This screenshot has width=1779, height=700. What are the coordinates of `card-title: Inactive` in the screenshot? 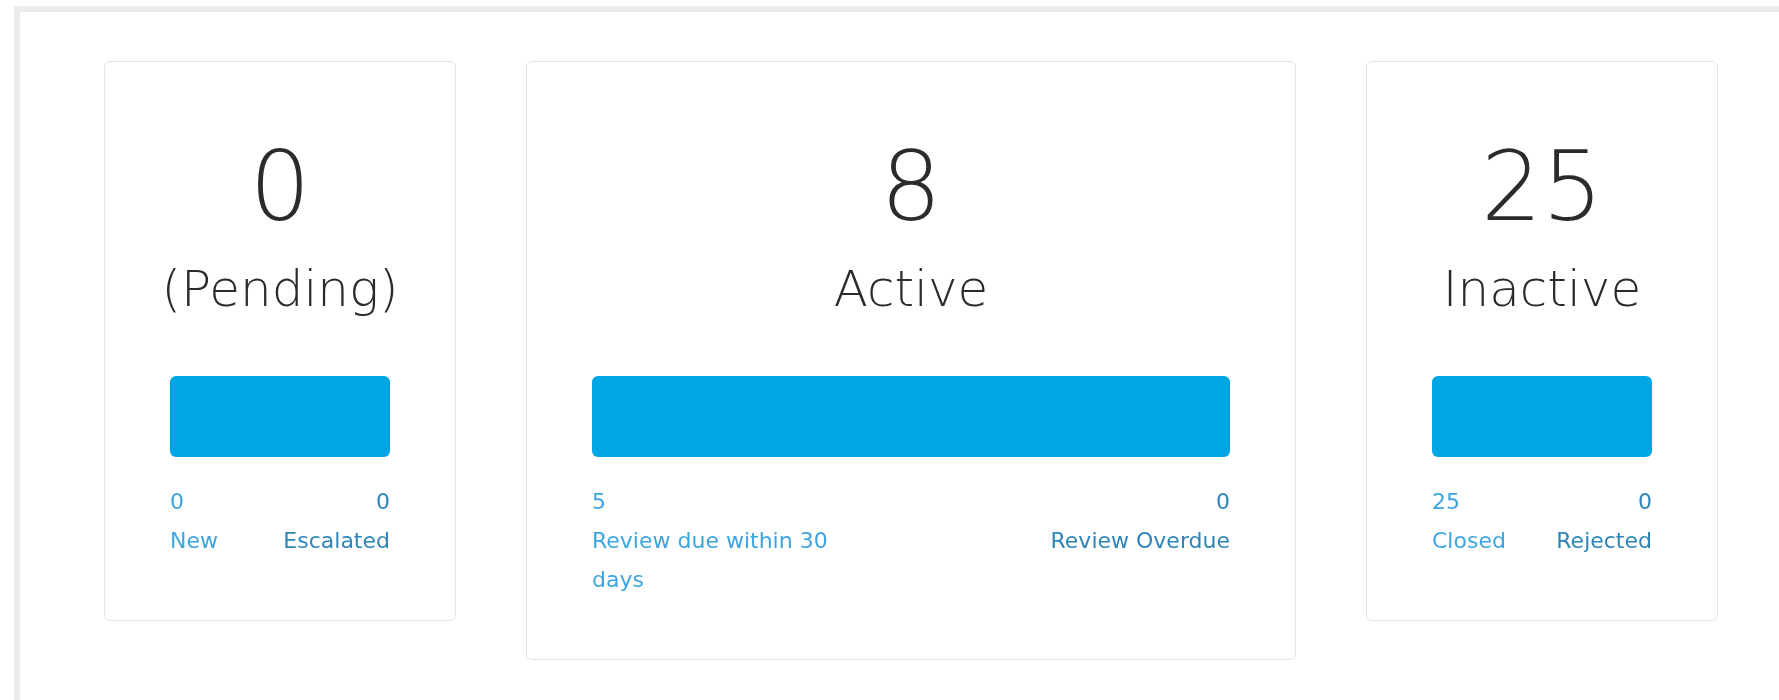 It's located at (1542, 289).